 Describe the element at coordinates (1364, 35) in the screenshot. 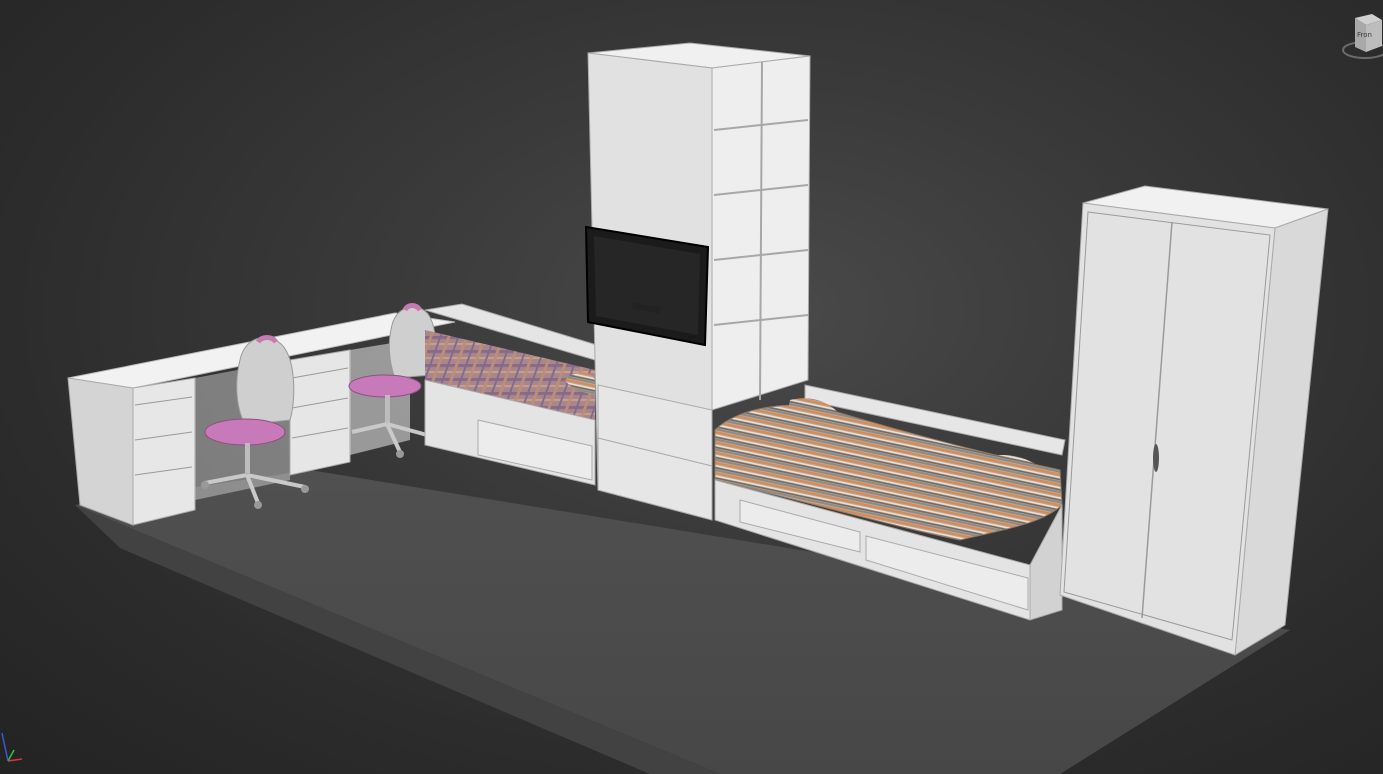

I see `view-cube-face-label: Fron` at that location.